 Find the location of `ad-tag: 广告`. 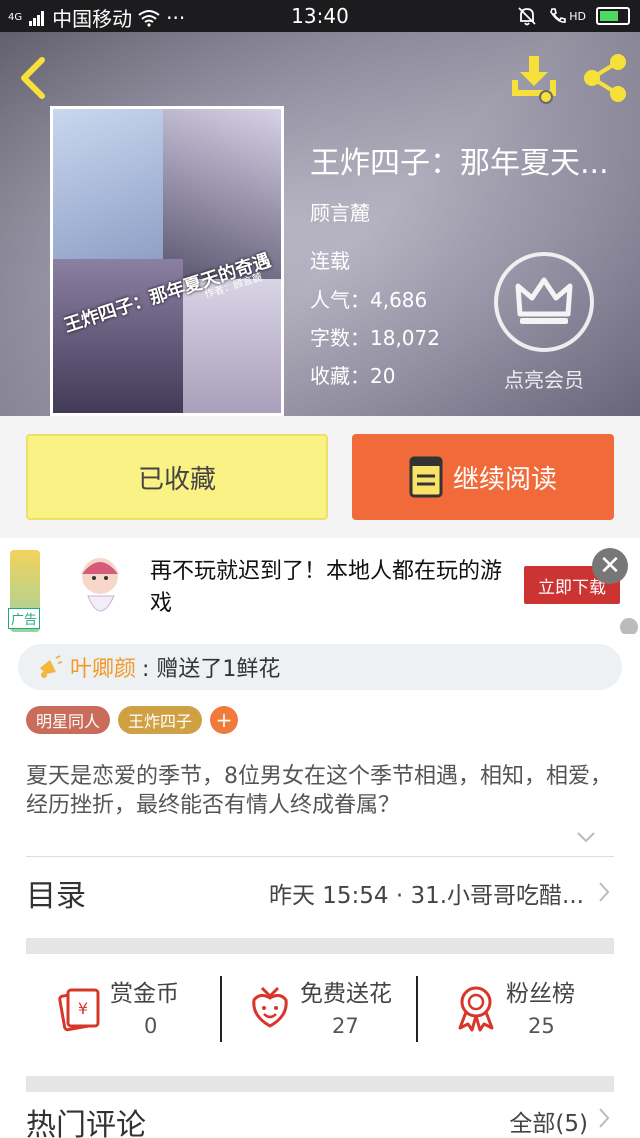

ad-tag: 广告 is located at coordinates (24, 618).